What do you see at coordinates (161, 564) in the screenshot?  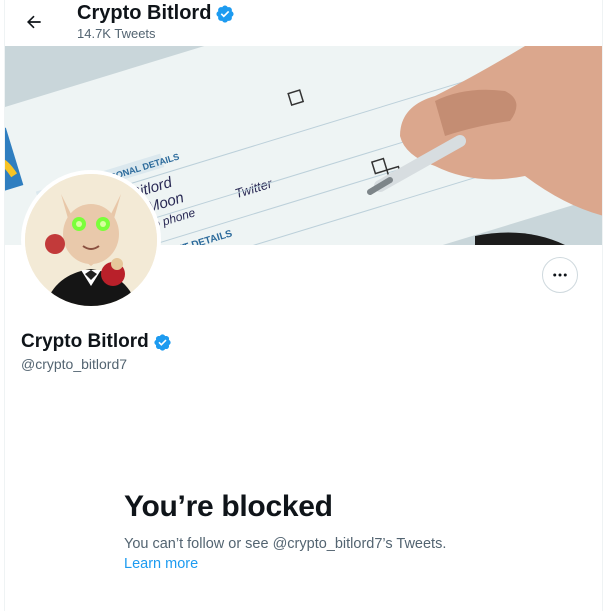 I see `learn-more-link: Learn more` at bounding box center [161, 564].